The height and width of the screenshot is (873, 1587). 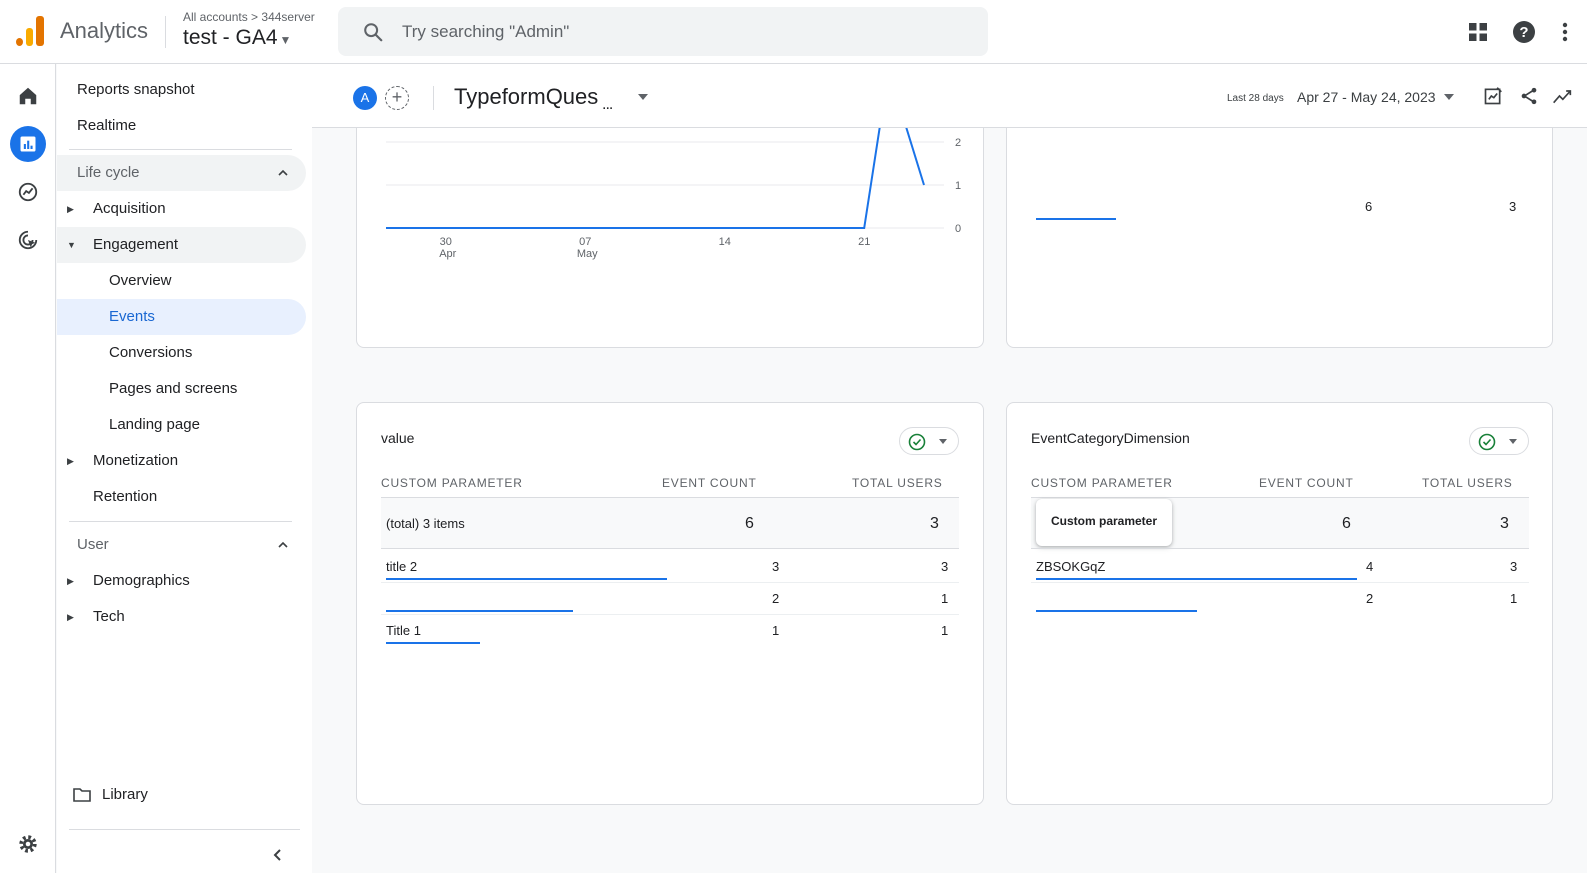 I want to click on date-range-value: Apr 27 - May 24, 2023, so click(x=1366, y=97).